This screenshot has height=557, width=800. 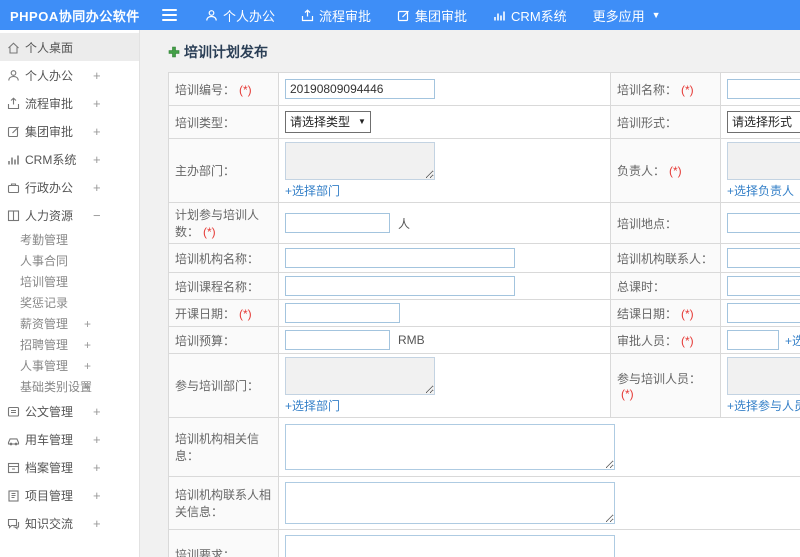 What do you see at coordinates (69, 302) in the screenshot?
I see `sidebar-subitem-rewards: 奖惩记录` at bounding box center [69, 302].